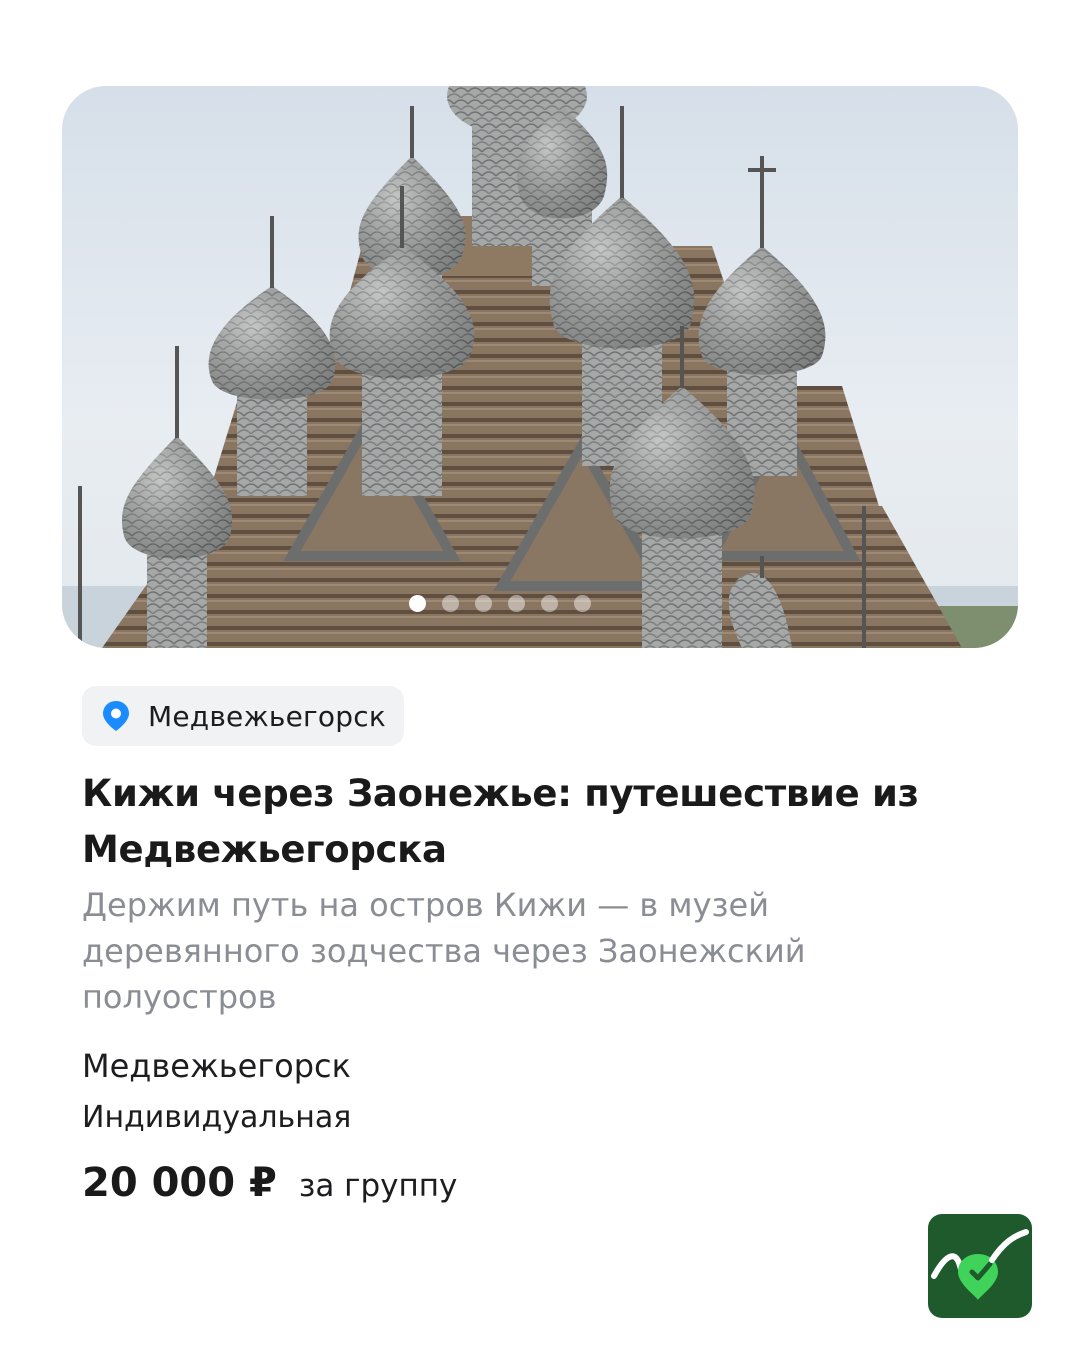 The image size is (1080, 1350). What do you see at coordinates (972, 385) in the screenshot?
I see `heart-outline-icon` at bounding box center [972, 385].